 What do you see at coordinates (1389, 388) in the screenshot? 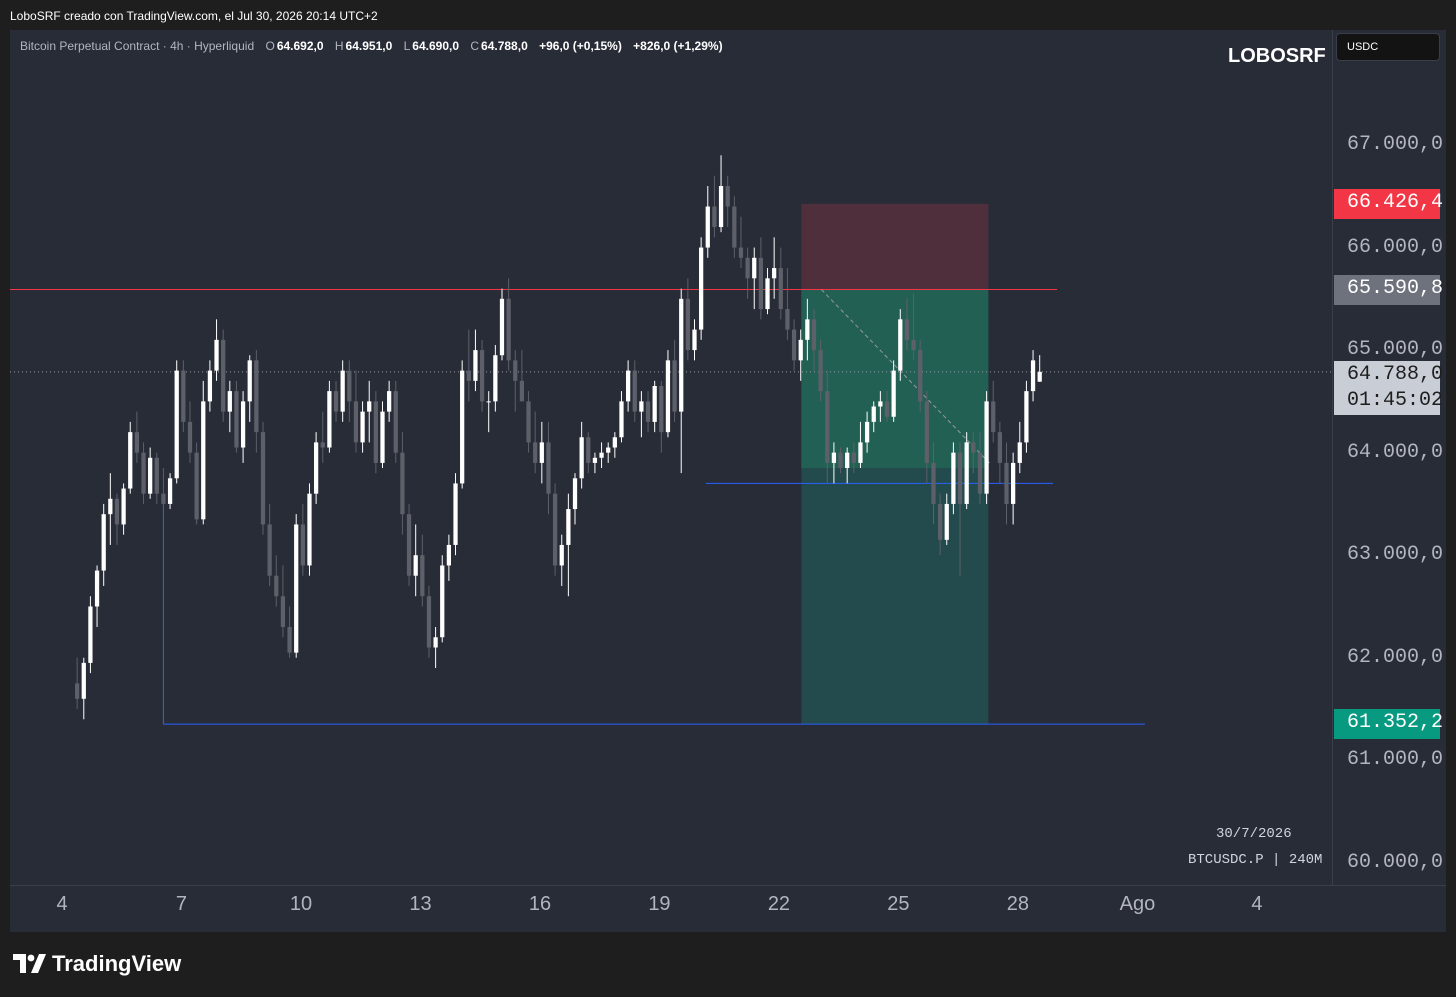
I see `current-price-label: 64.788,0 01:45:02` at bounding box center [1389, 388].